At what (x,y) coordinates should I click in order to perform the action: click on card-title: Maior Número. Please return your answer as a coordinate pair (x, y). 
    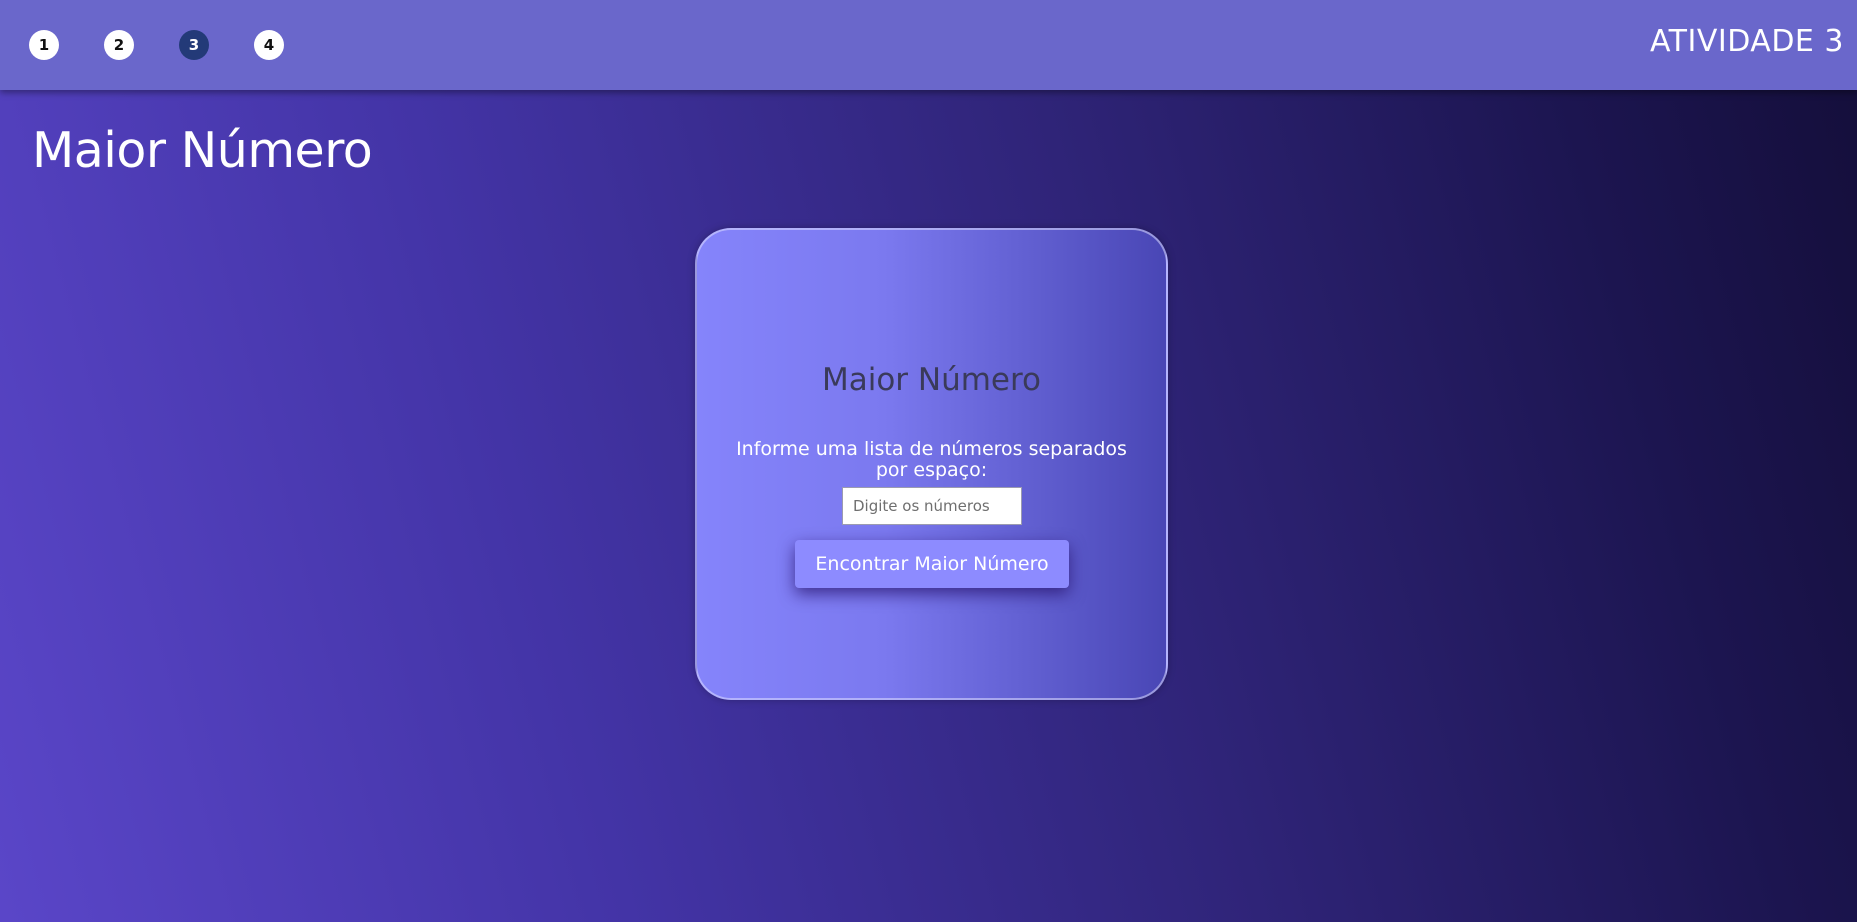
    Looking at the image, I should click on (931, 380).